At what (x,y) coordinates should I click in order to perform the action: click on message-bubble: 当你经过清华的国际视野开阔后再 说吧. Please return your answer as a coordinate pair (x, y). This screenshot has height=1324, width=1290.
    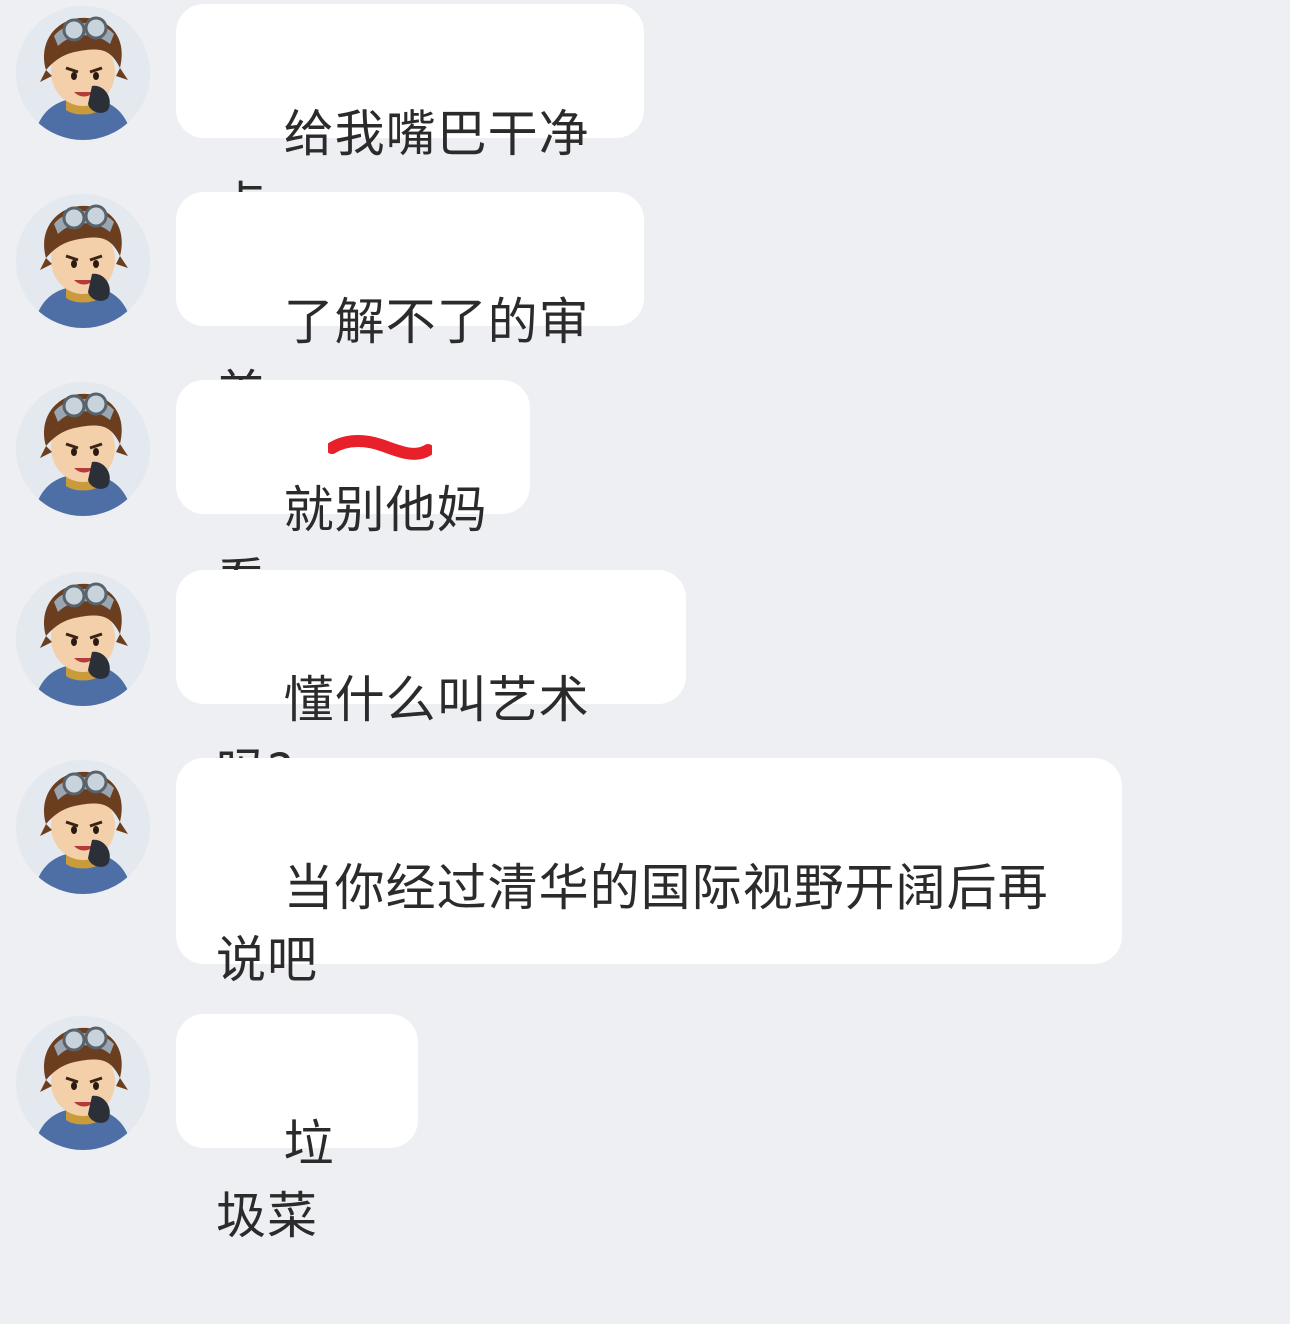
    Looking at the image, I should click on (649, 873).